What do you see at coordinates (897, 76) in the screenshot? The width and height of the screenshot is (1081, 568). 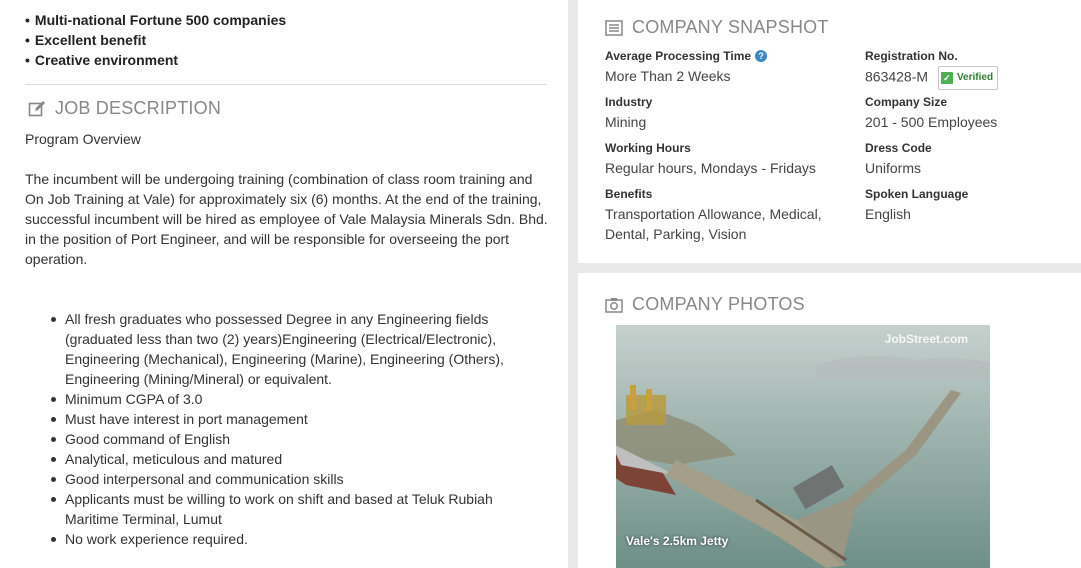 I see `registration-value: 863428-M` at bounding box center [897, 76].